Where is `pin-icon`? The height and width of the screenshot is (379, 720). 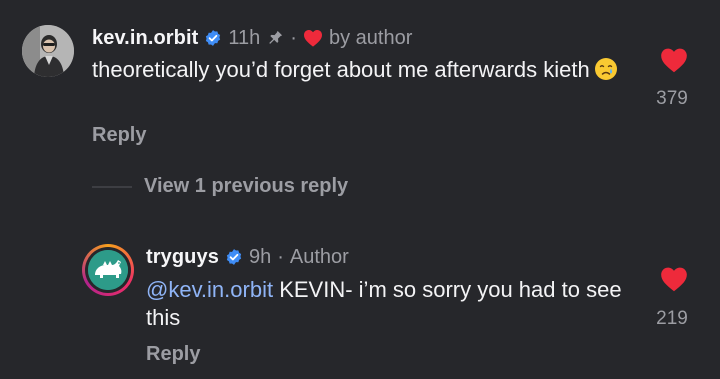
pin-icon is located at coordinates (275, 38).